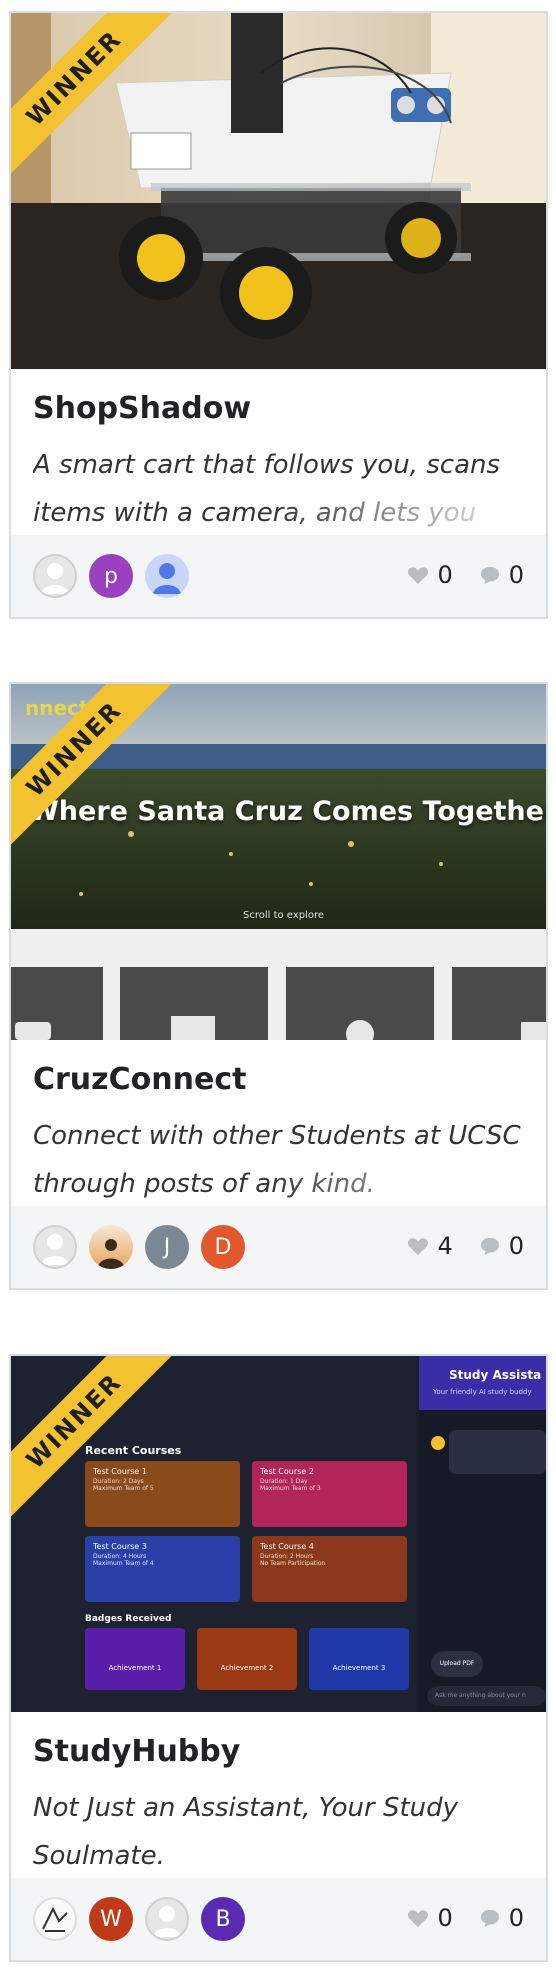  I want to click on card-footer: J D 4 0, so click(278, 1247).